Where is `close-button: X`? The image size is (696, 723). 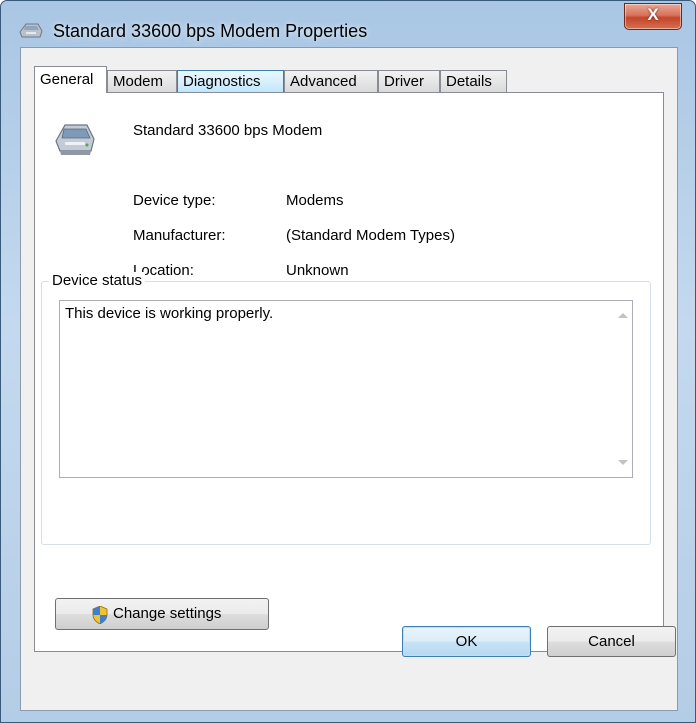 close-button: X is located at coordinates (653, 16).